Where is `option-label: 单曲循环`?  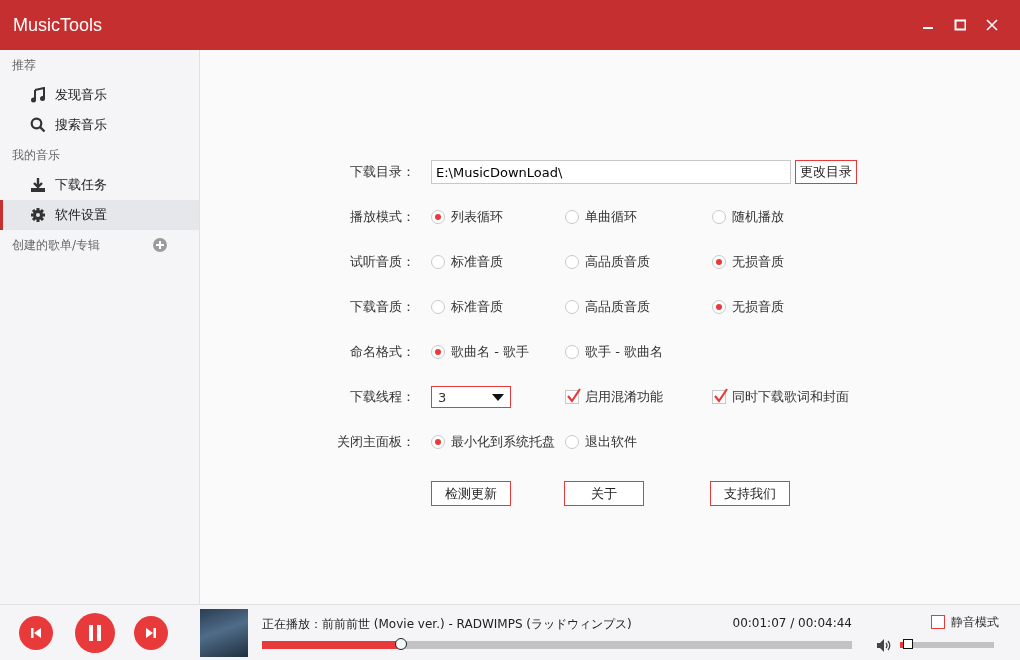
option-label: 单曲循环 is located at coordinates (611, 217).